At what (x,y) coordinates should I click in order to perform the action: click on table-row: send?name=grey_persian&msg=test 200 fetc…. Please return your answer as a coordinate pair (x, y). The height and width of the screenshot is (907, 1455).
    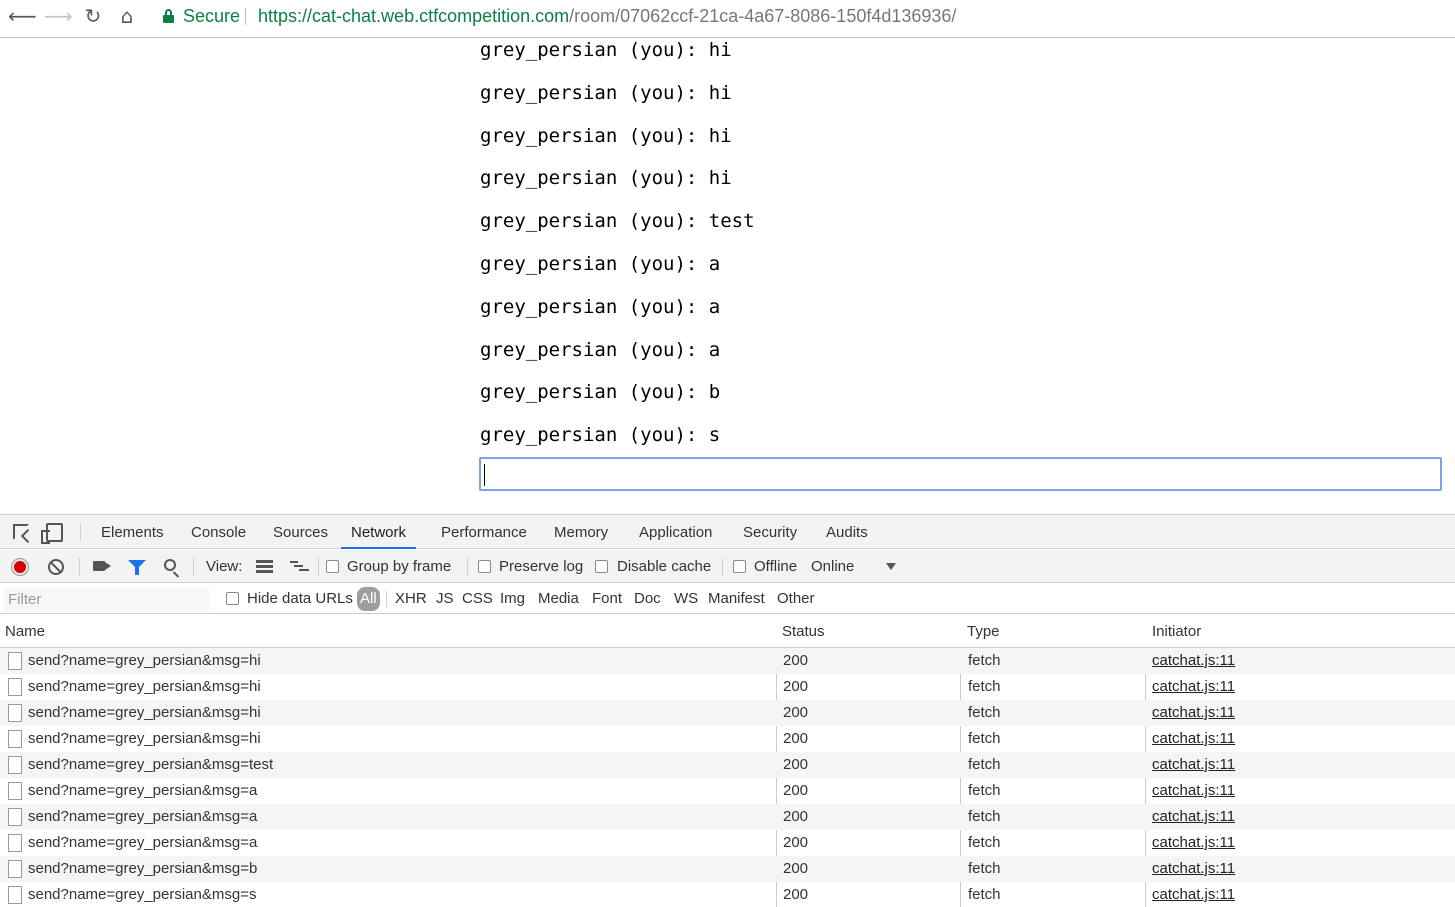
    Looking at the image, I should click on (727, 765).